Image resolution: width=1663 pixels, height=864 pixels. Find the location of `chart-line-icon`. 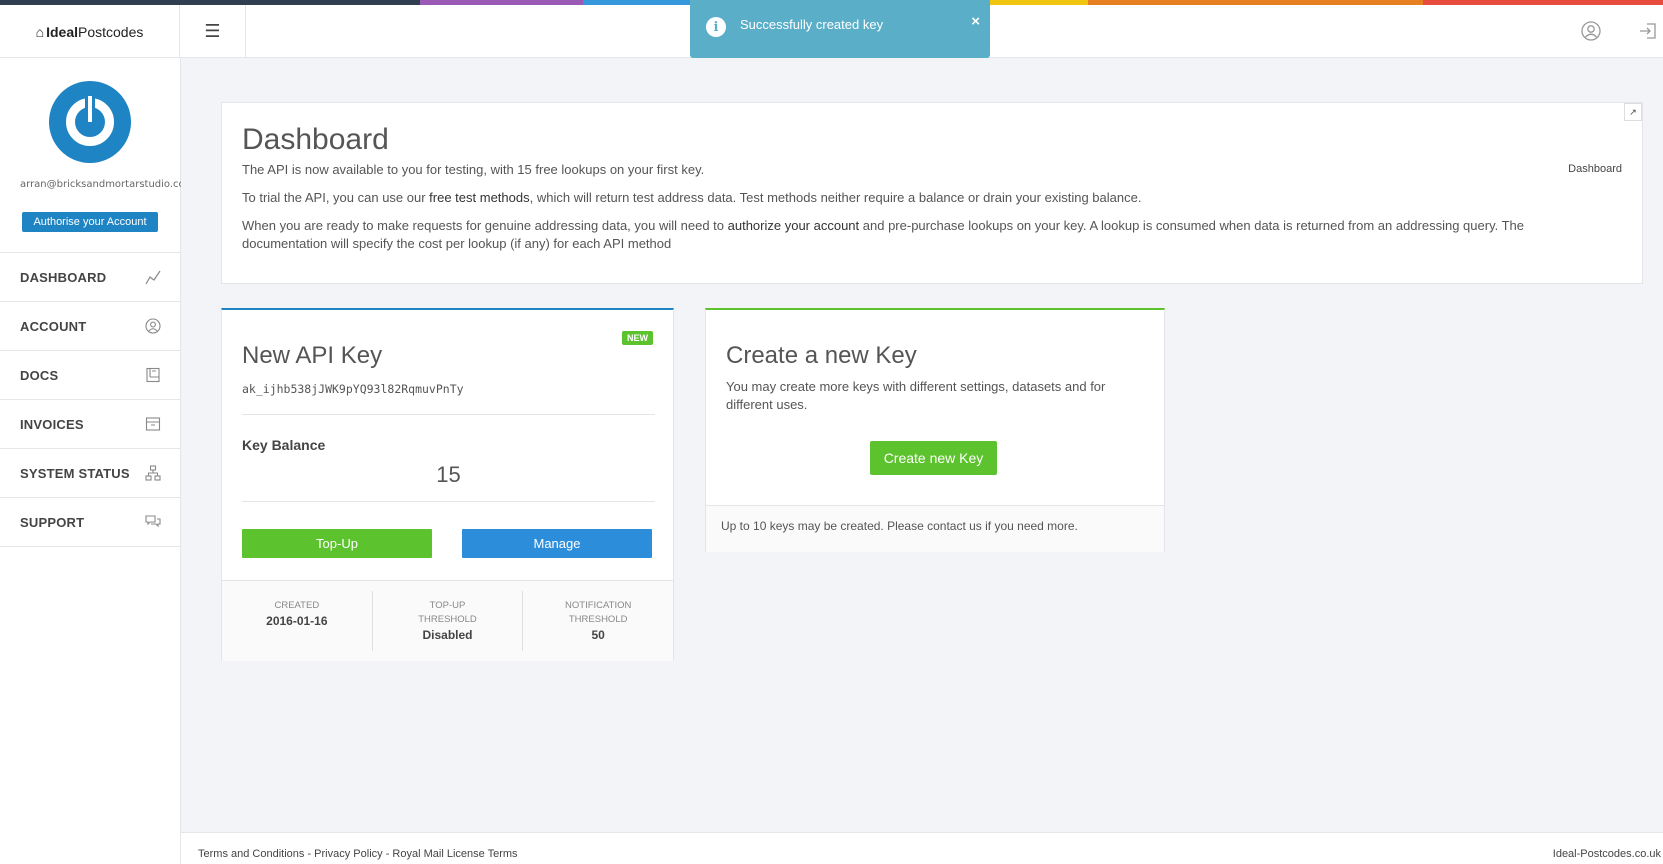

chart-line-icon is located at coordinates (153, 277).